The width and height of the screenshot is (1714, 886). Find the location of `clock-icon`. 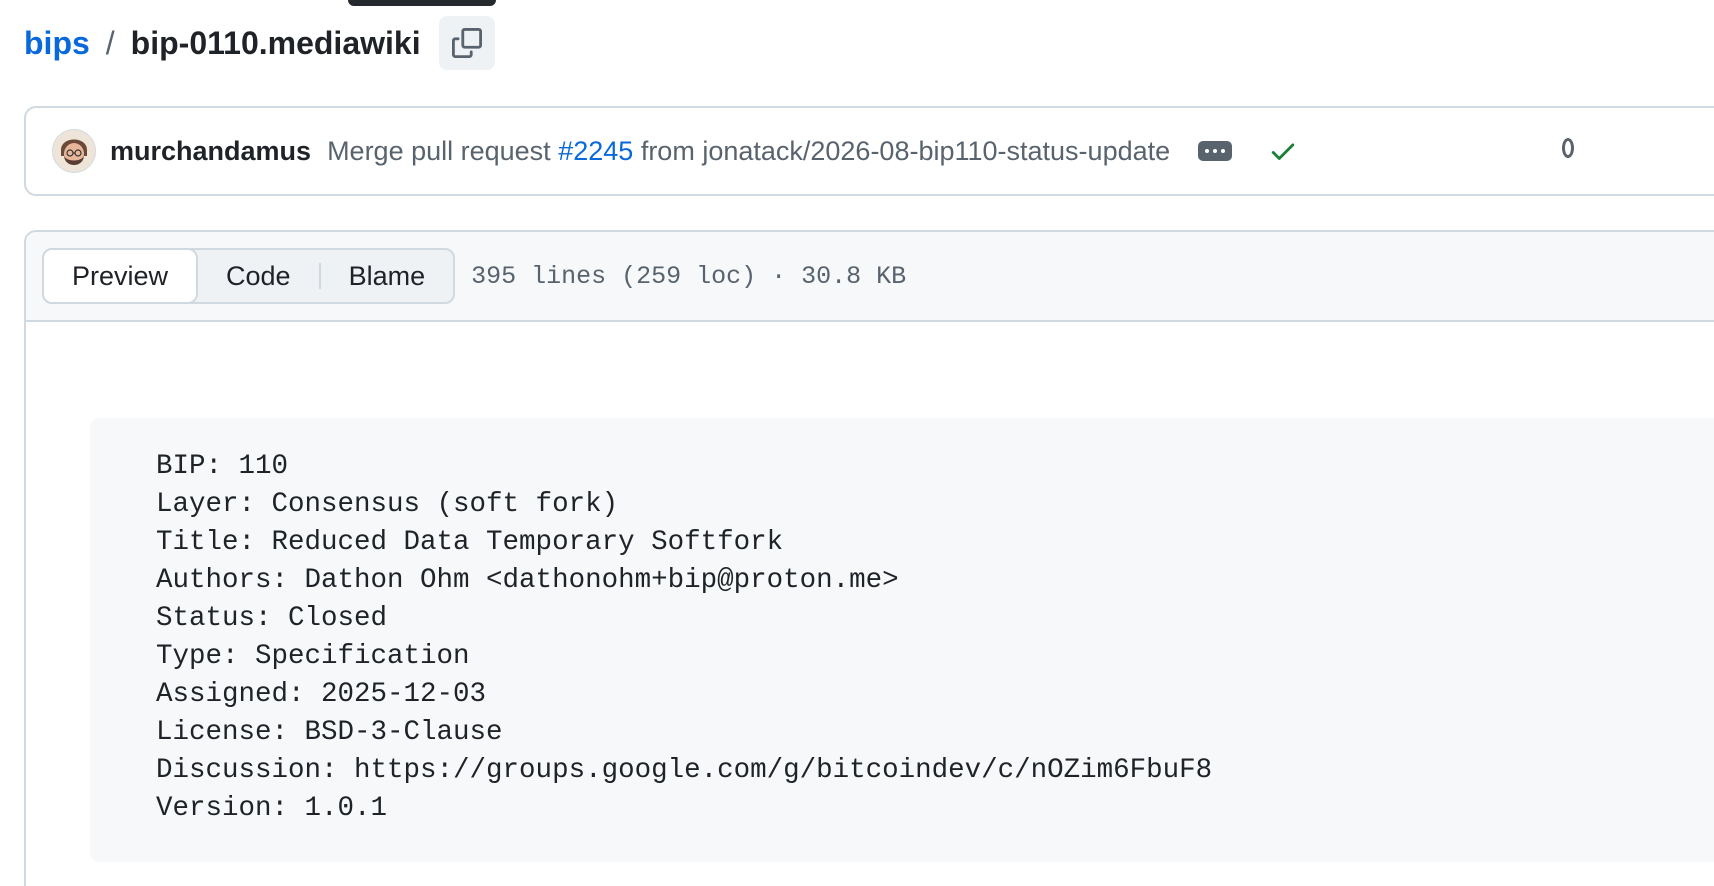

clock-icon is located at coordinates (1568, 148).